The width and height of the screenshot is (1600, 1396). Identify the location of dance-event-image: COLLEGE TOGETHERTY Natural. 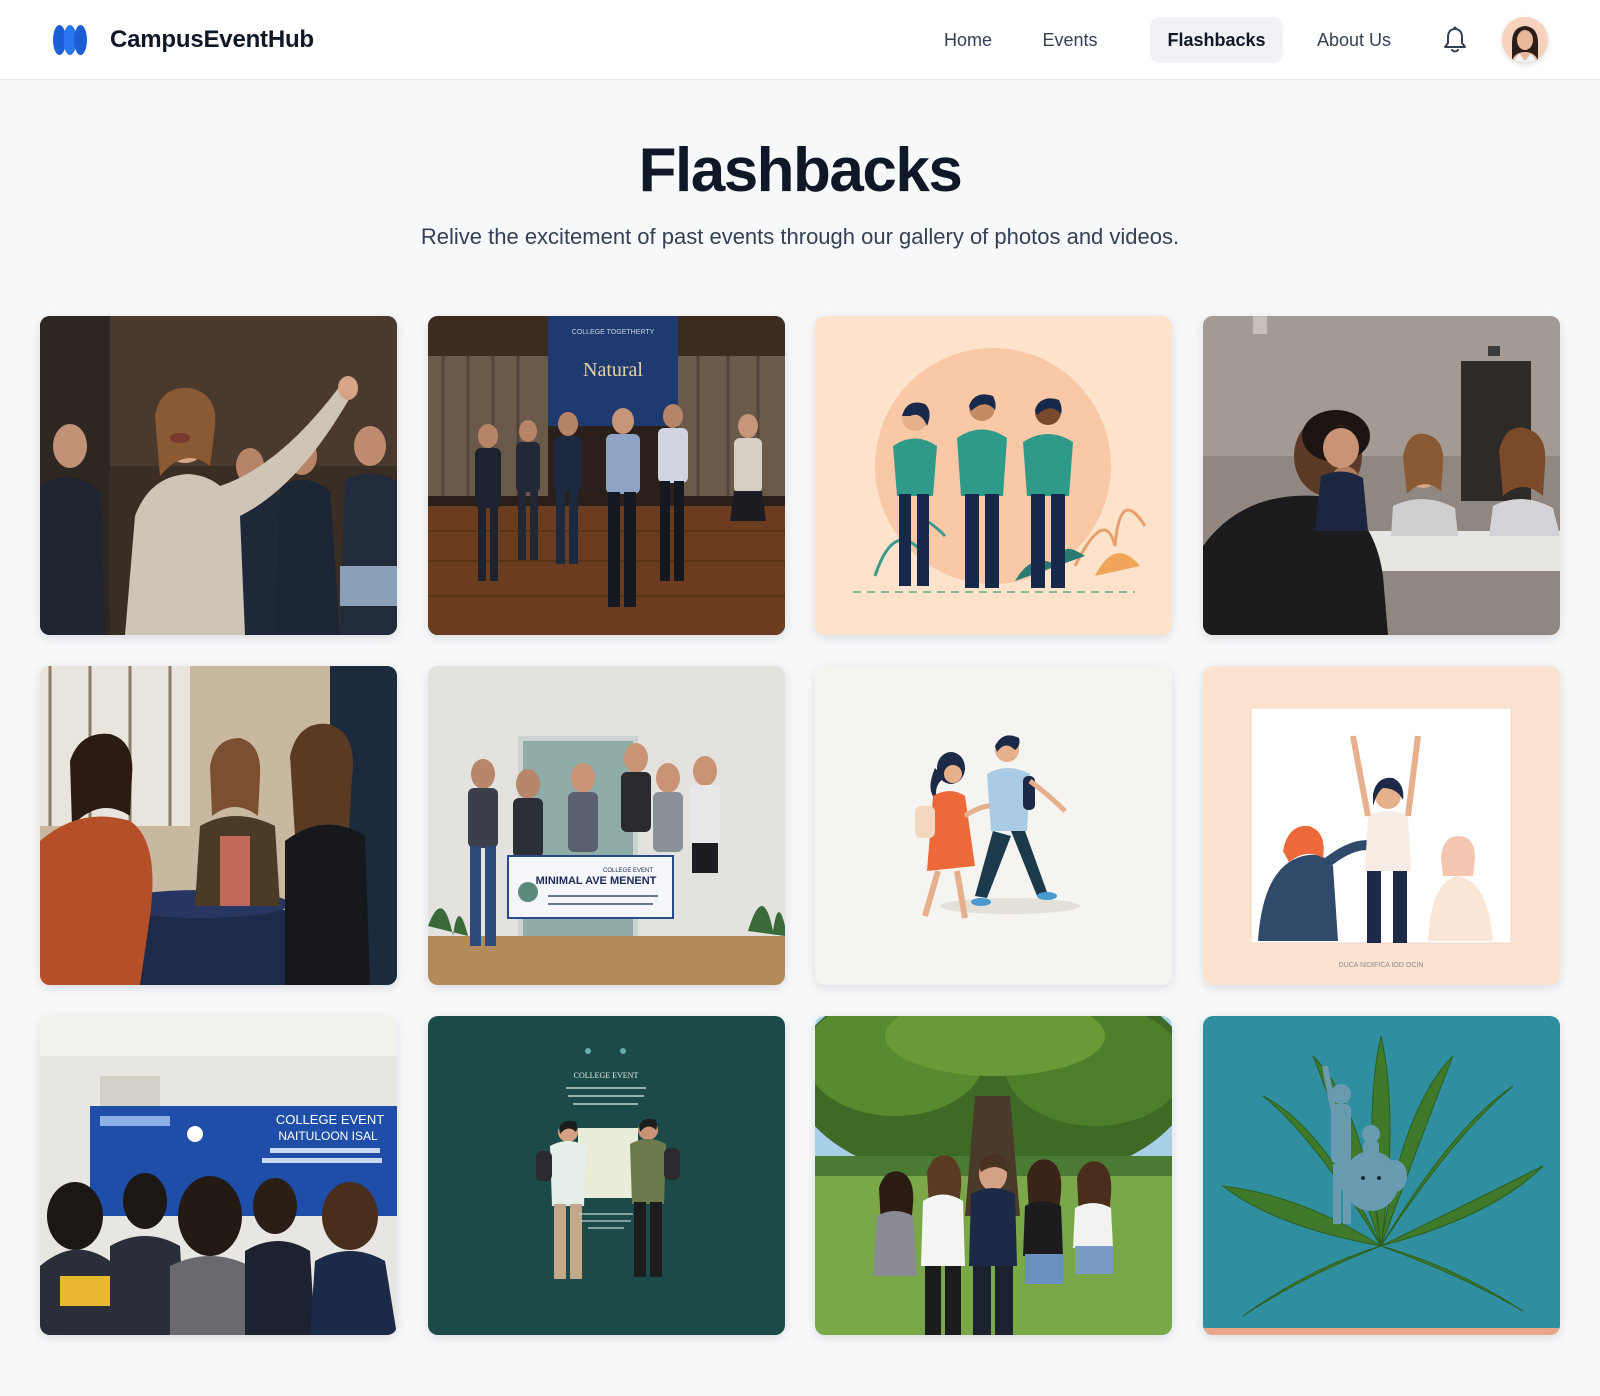
(606, 475).